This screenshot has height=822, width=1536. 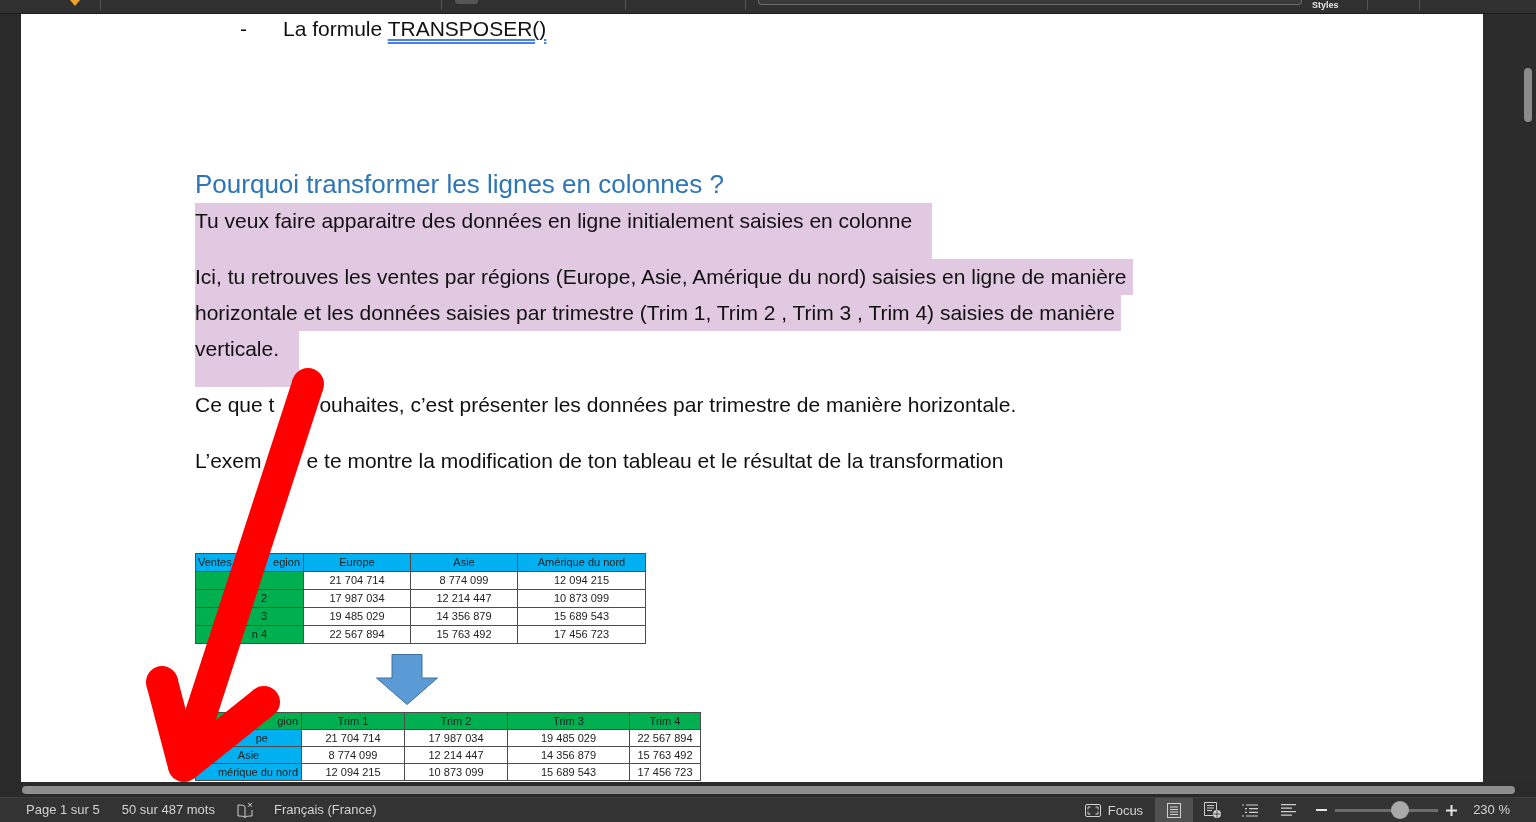 What do you see at coordinates (768, 789) in the screenshot?
I see `horizontal-scrollbar` at bounding box center [768, 789].